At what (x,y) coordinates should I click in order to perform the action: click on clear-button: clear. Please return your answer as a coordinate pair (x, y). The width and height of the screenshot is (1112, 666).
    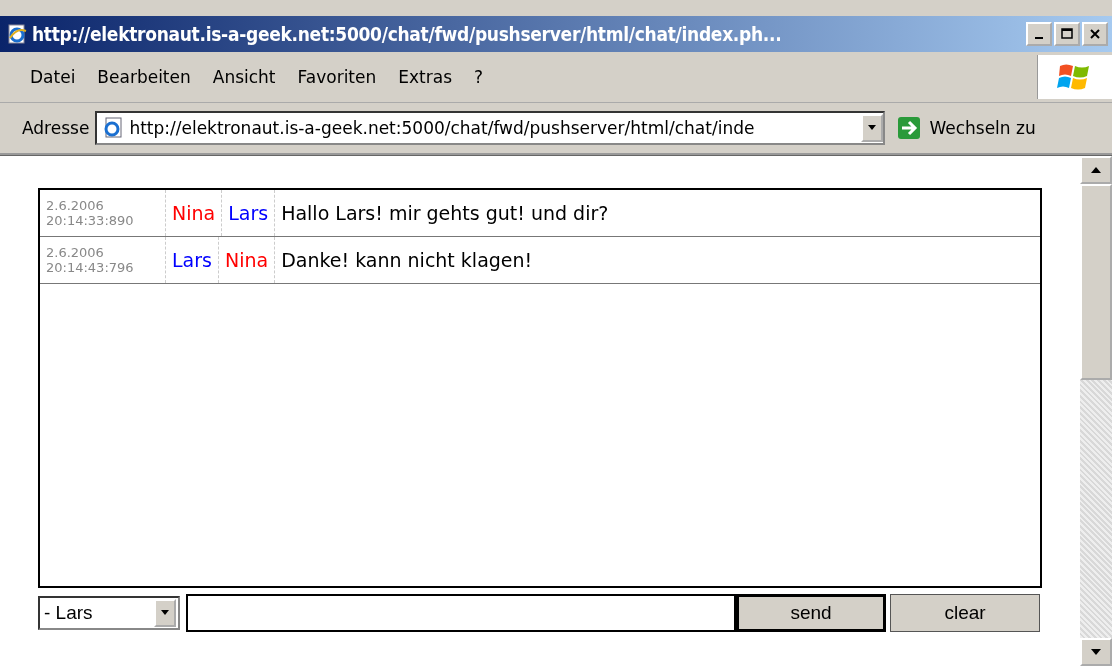
    Looking at the image, I should click on (965, 613).